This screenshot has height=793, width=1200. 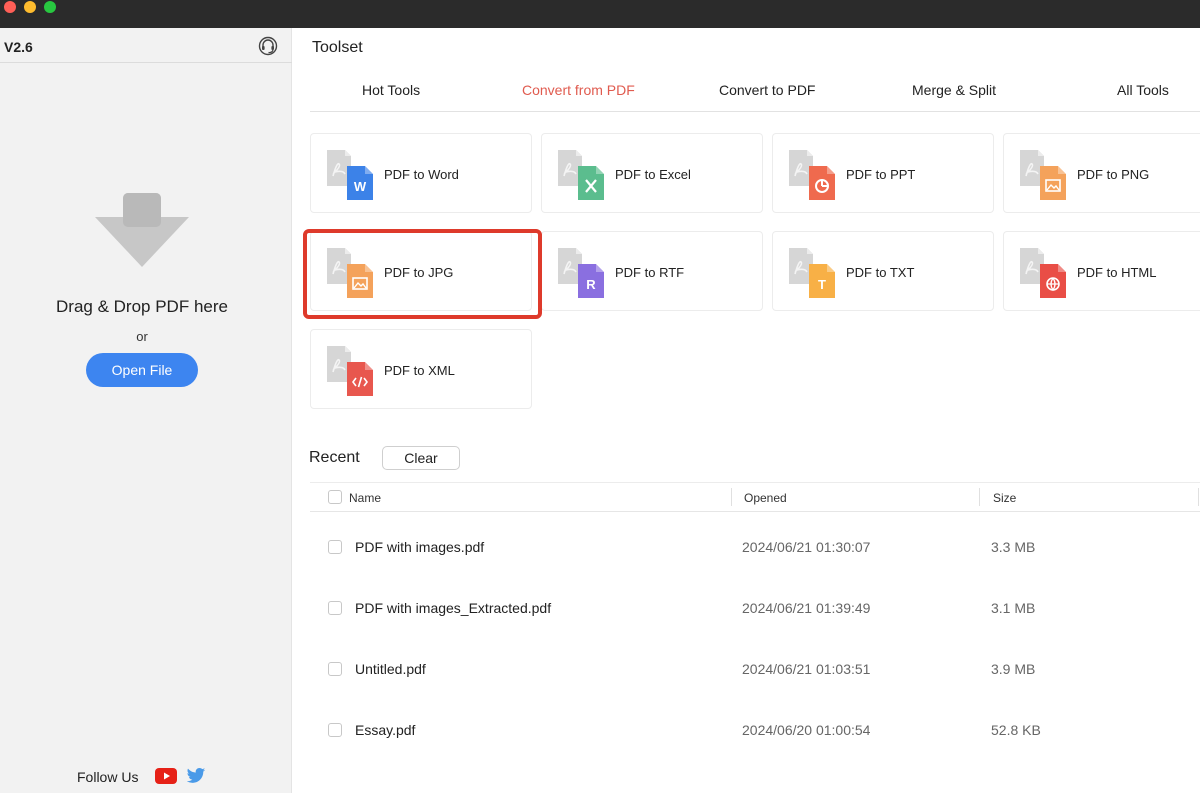 I want to click on app-version: V2.6, so click(x=18, y=47).